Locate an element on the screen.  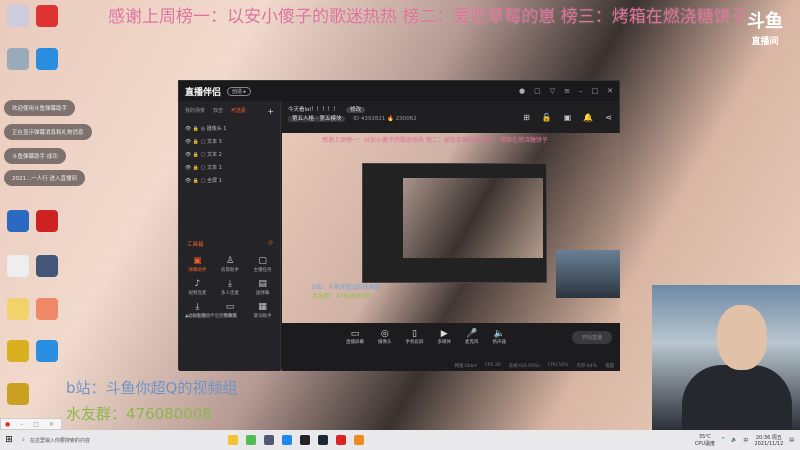
menu-icon: ≡ is located at coordinates (567, 91).